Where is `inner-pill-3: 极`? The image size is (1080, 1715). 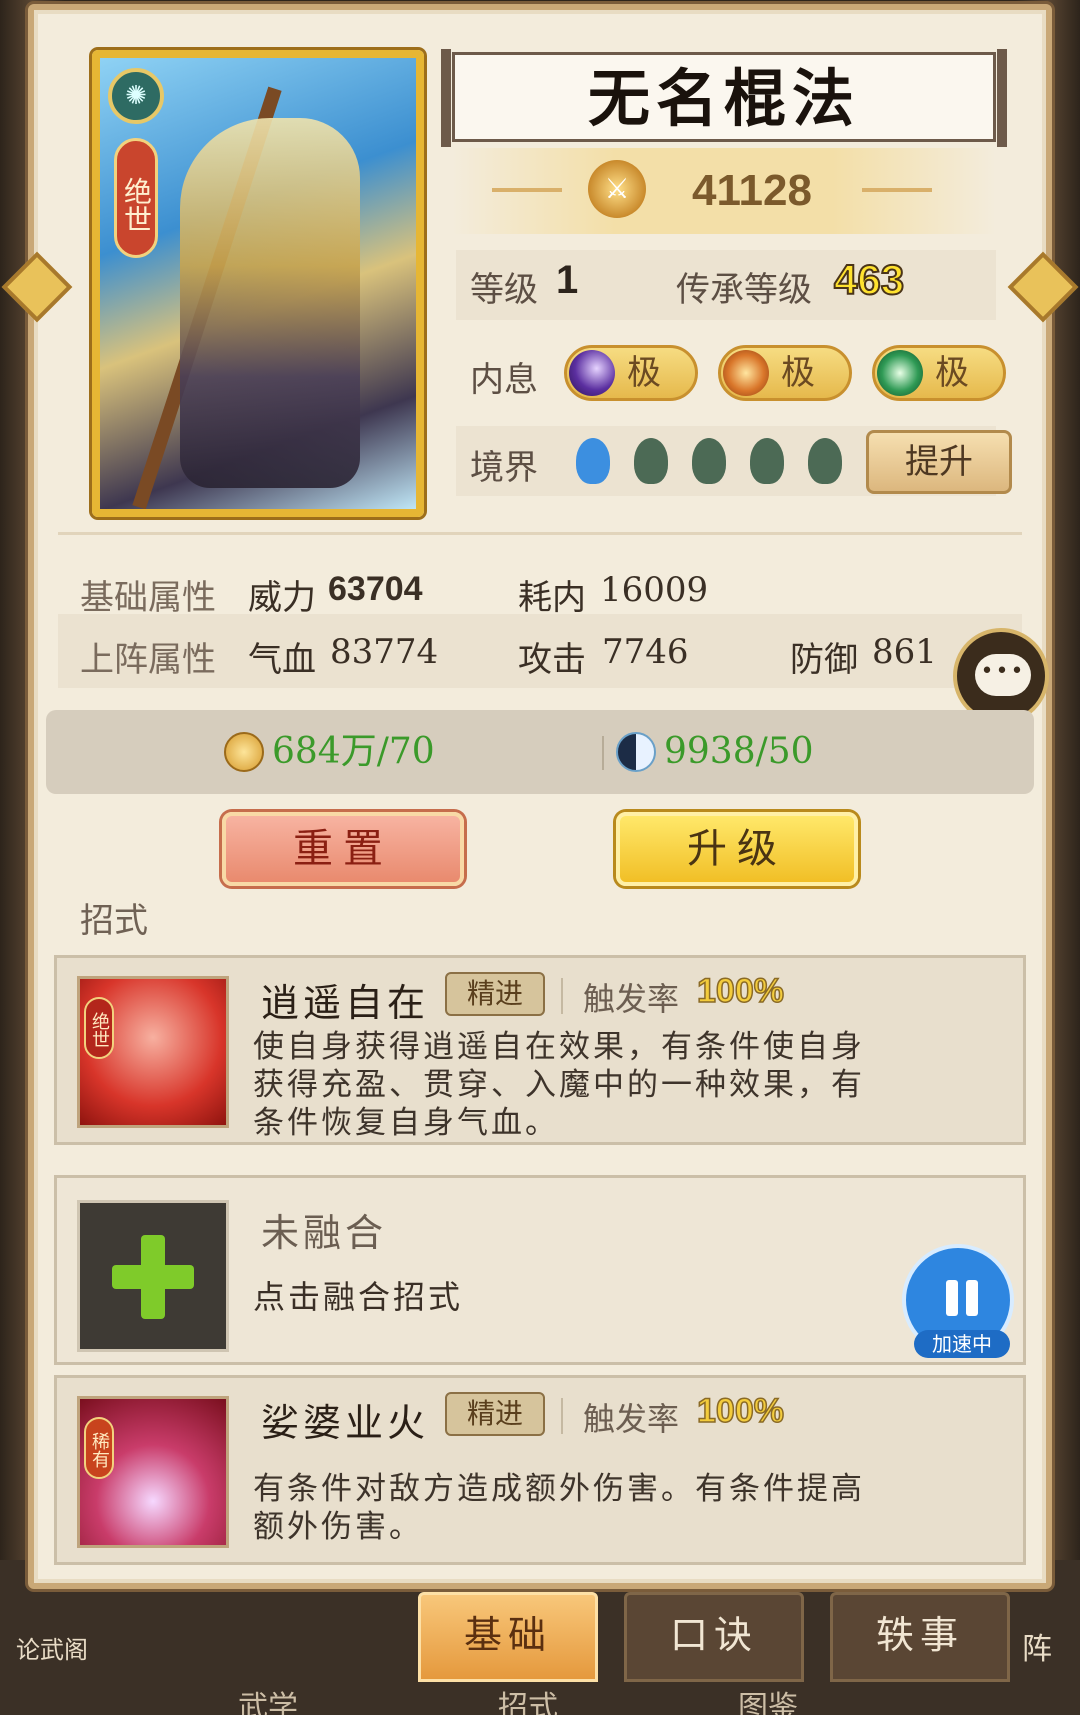
inner-pill-3: 极 is located at coordinates (939, 373).